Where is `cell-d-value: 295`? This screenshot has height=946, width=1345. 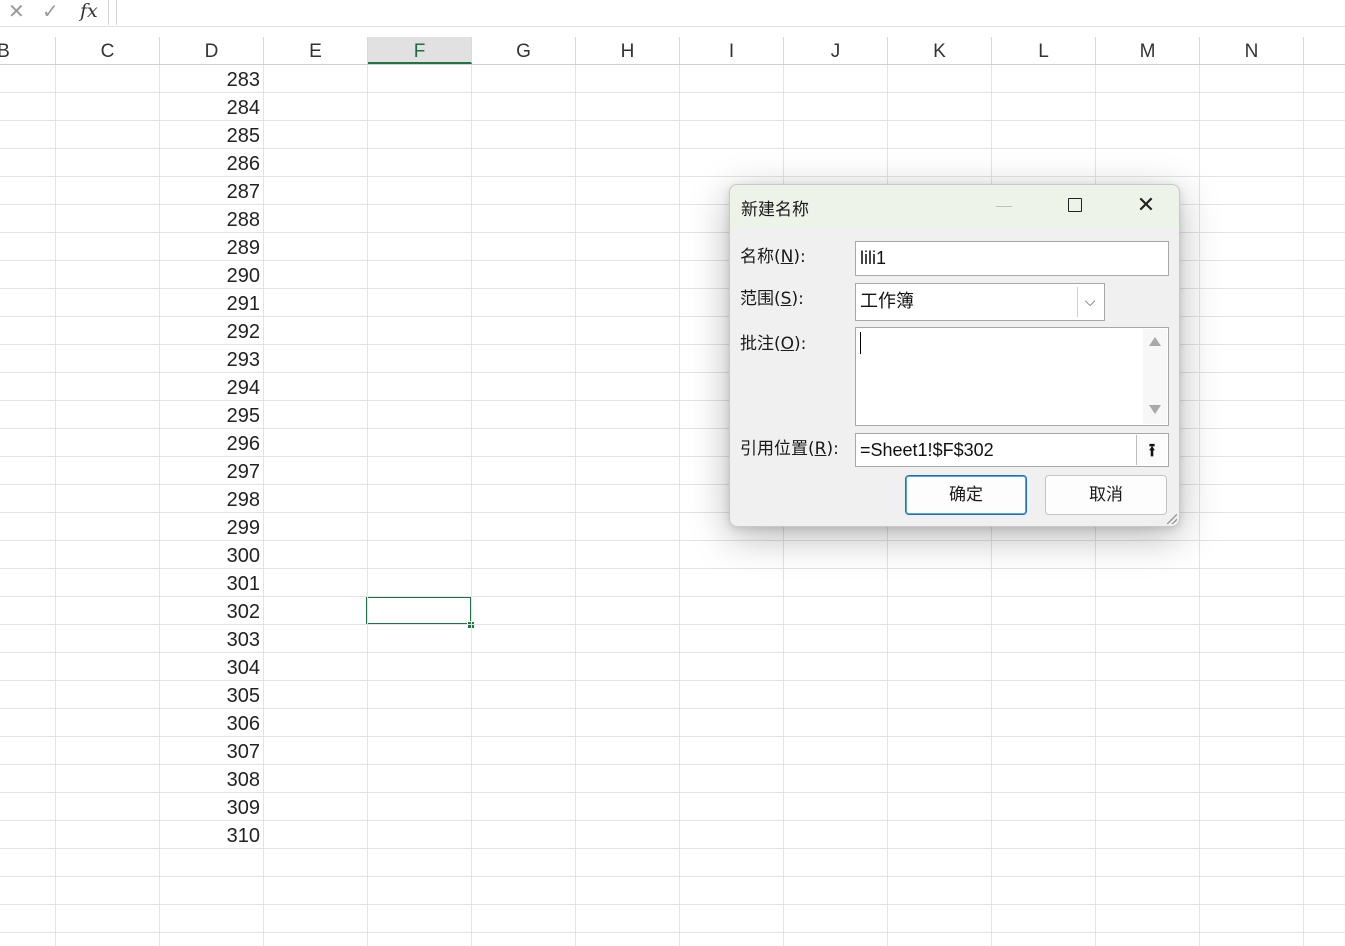
cell-d-value: 295 is located at coordinates (210, 415).